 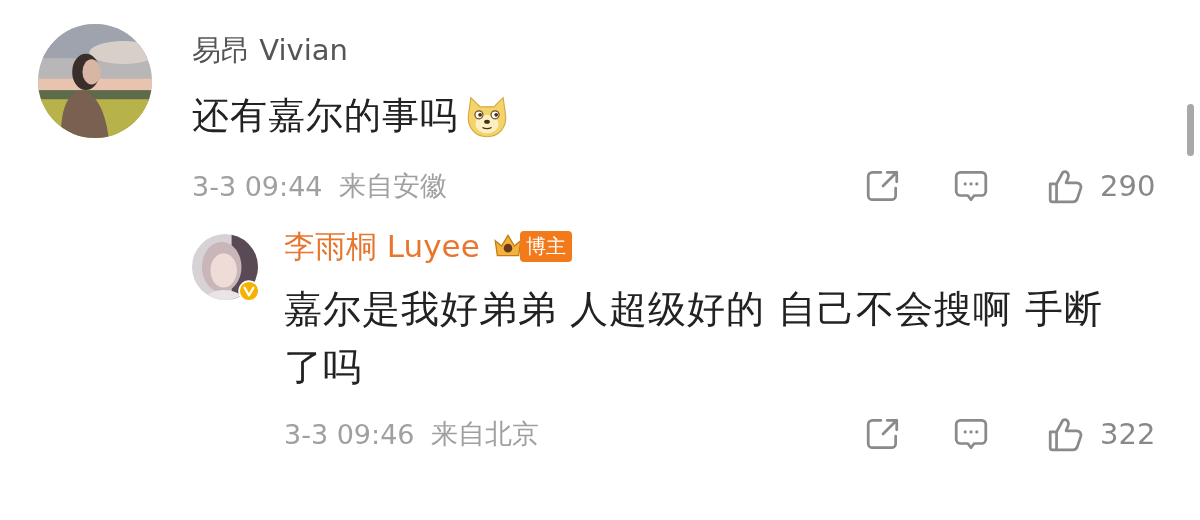 I want to click on user-name: 易昂 Vivian, so click(x=270, y=50).